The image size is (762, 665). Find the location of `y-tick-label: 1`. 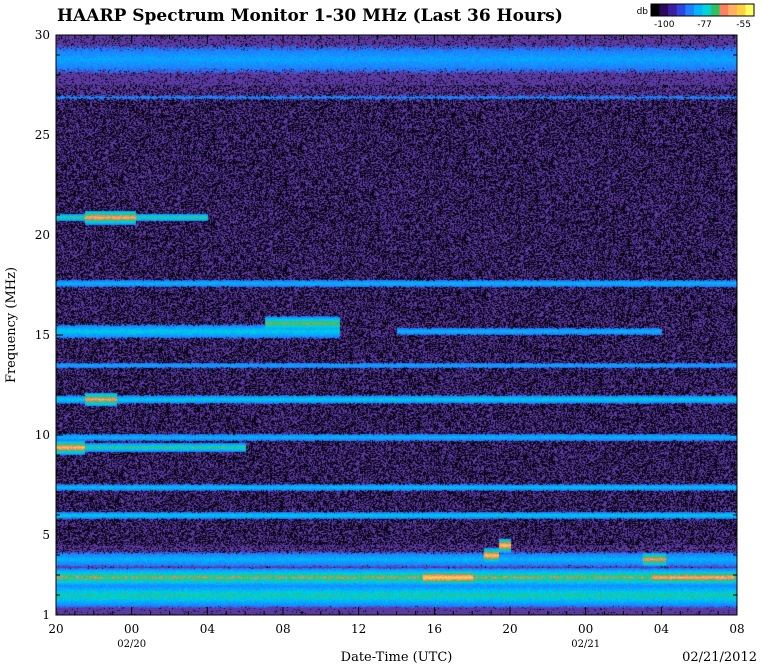

y-tick-label: 1 is located at coordinates (46, 615).